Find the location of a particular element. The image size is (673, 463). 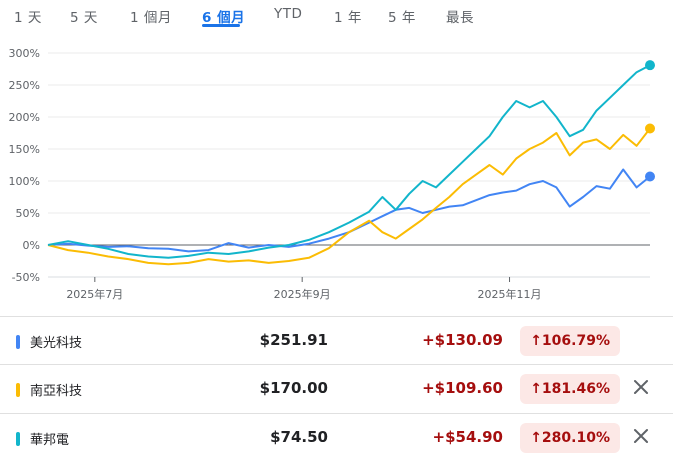

y-tick-label: 200% is located at coordinates (24, 117).